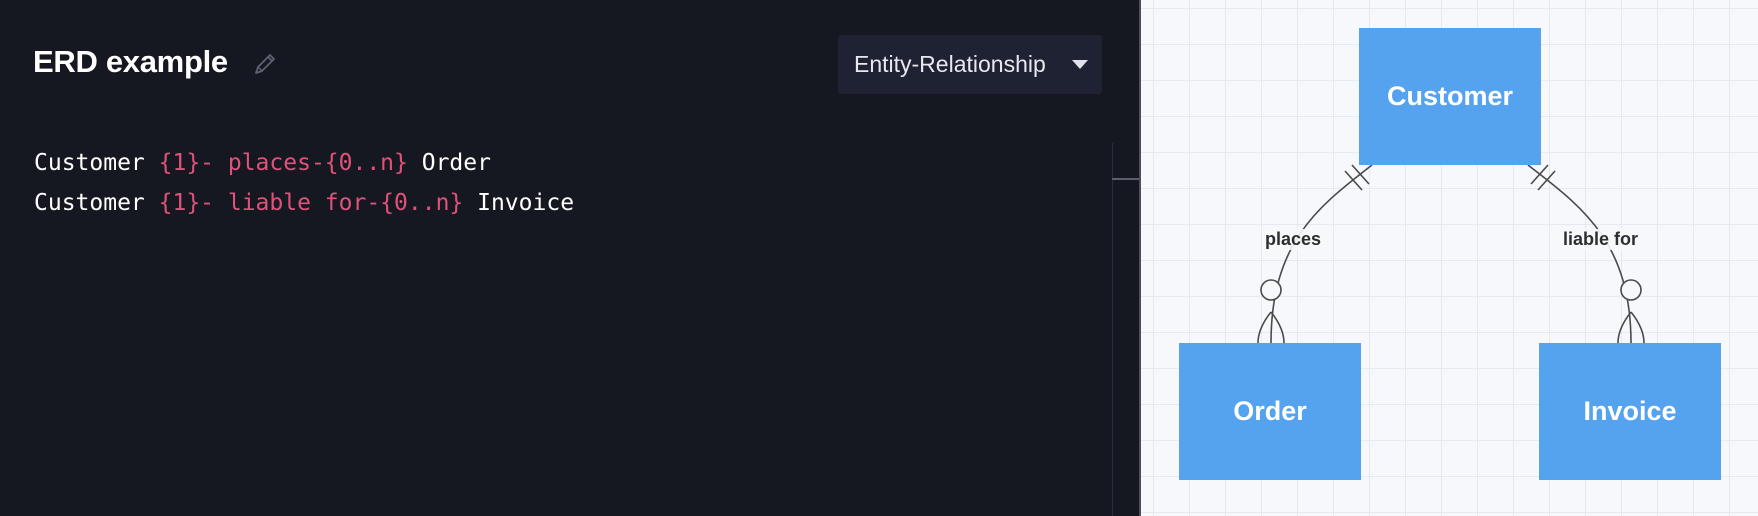 This screenshot has width=1758, height=516. I want to click on code-line: Customer {1}- places-{0..n} Order, so click(304, 163).